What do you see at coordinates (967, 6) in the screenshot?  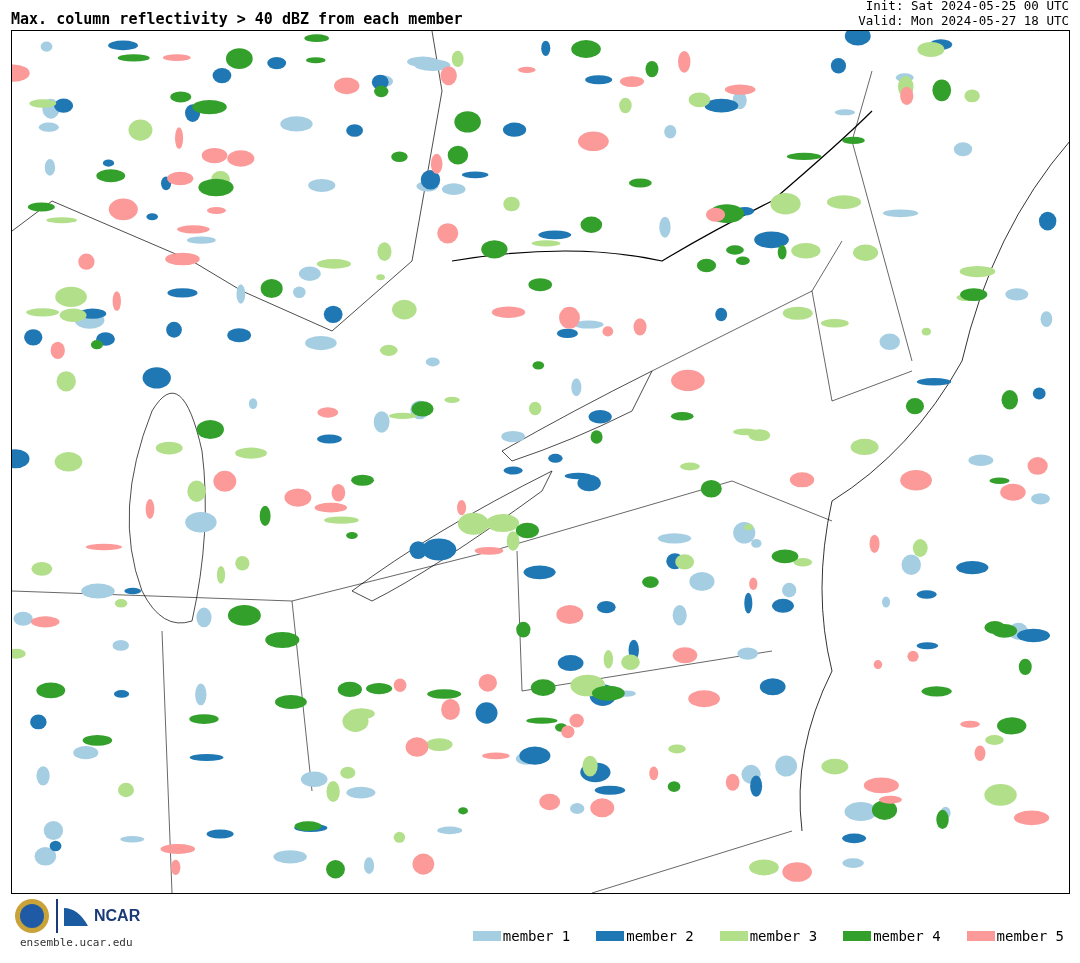 I see `init-time: Init: Sat 2024-05-25 00 UTC` at bounding box center [967, 6].